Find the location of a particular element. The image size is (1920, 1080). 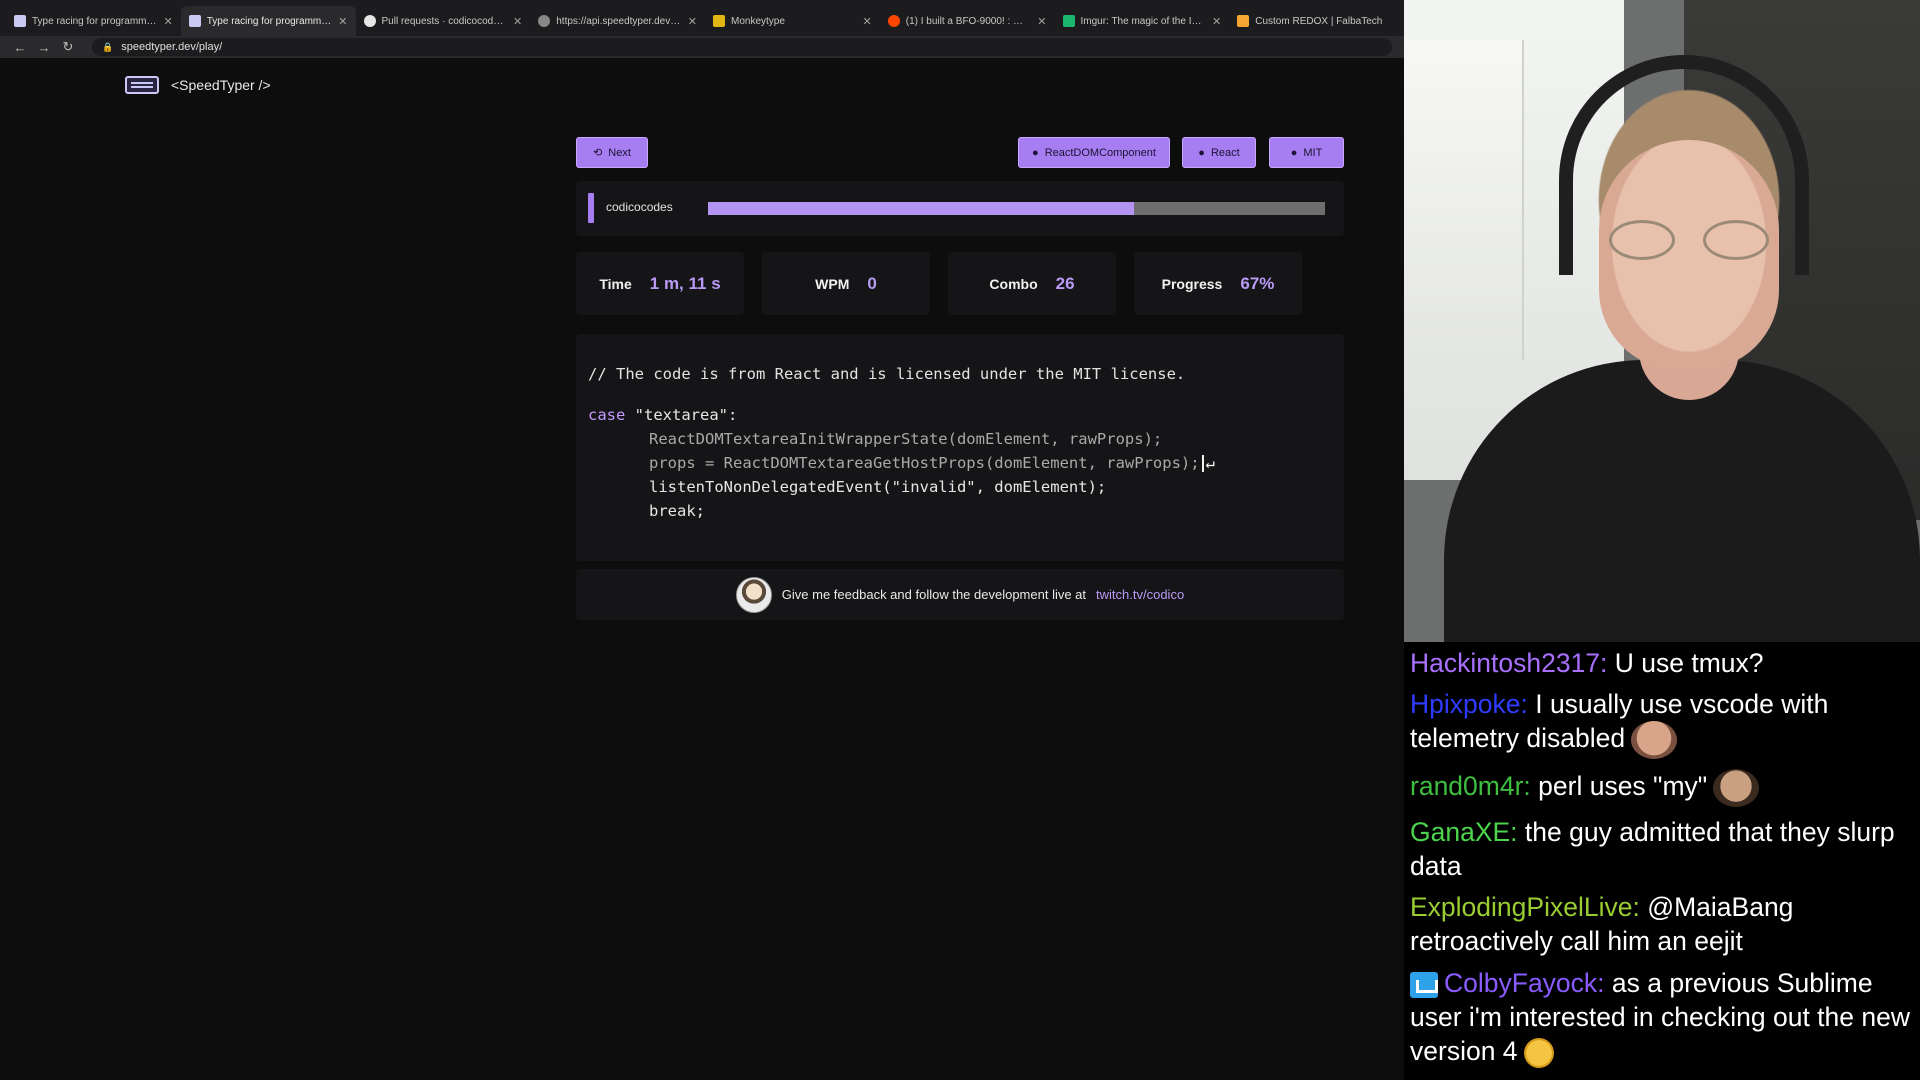

thinking-emoji-icon is located at coordinates (1538, 1053).